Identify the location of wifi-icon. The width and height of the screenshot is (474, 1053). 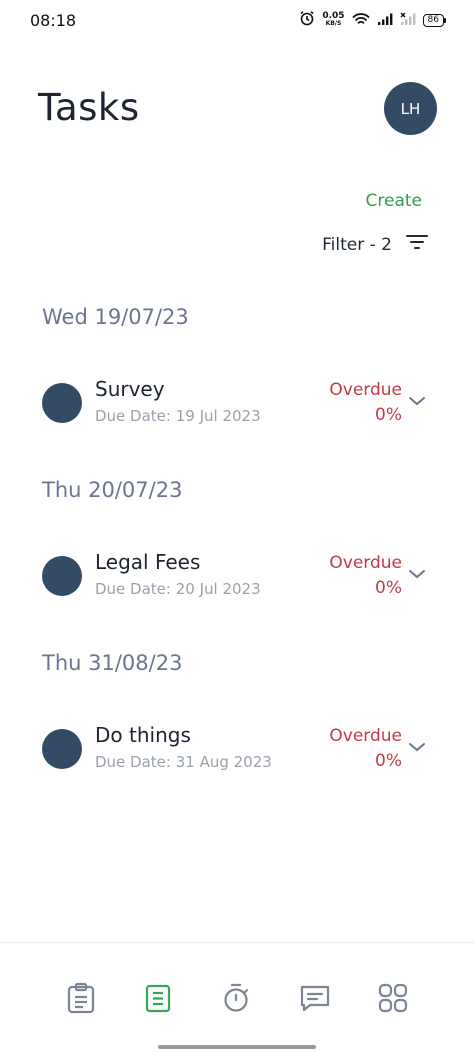
(361, 20).